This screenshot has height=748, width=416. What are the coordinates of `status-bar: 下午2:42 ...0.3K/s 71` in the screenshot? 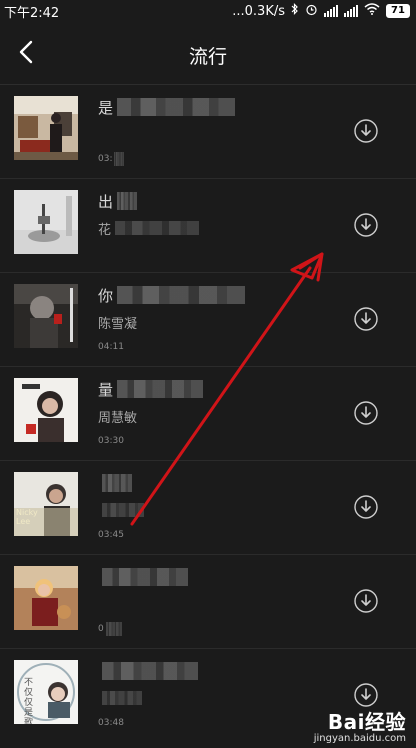 It's located at (208, 11).